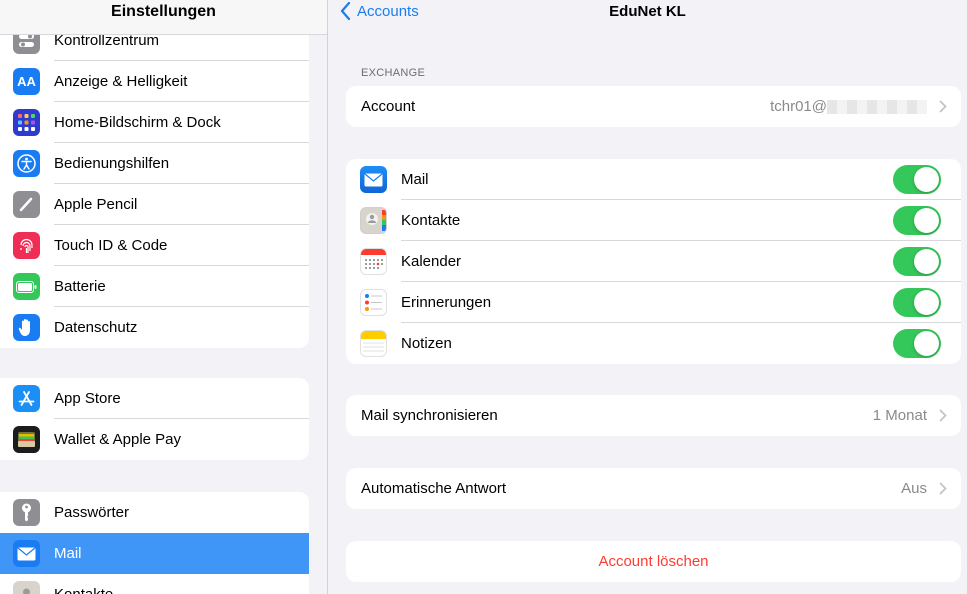 The height and width of the screenshot is (594, 967). Describe the element at coordinates (415, 179) in the screenshot. I see `app-label: Mail` at that location.